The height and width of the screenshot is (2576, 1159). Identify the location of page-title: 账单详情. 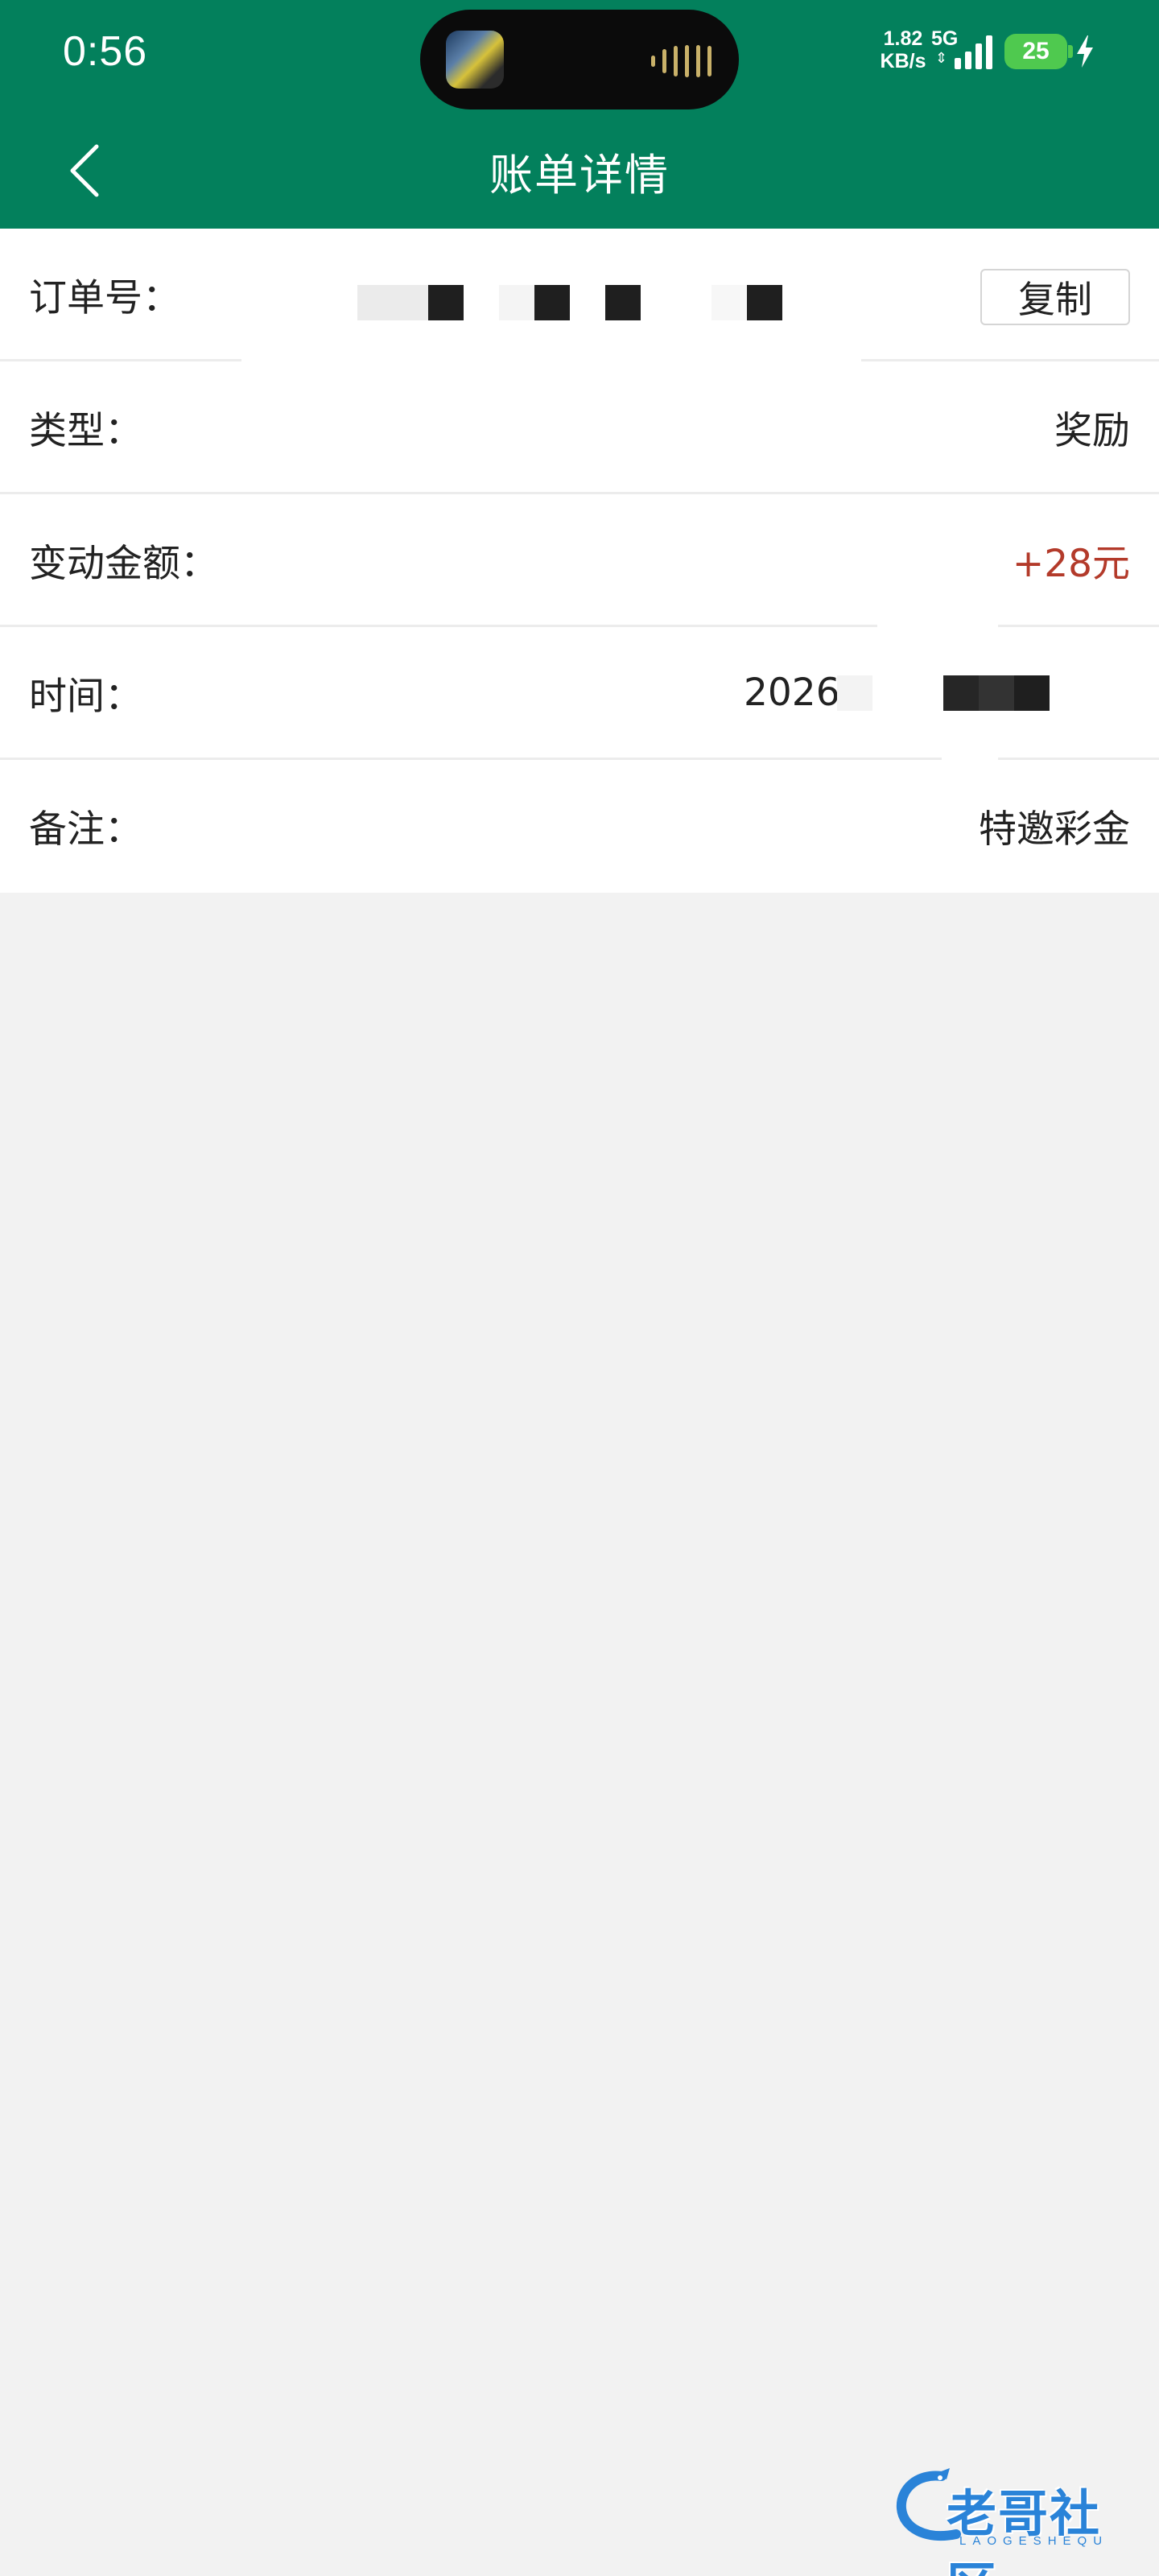
(579, 174).